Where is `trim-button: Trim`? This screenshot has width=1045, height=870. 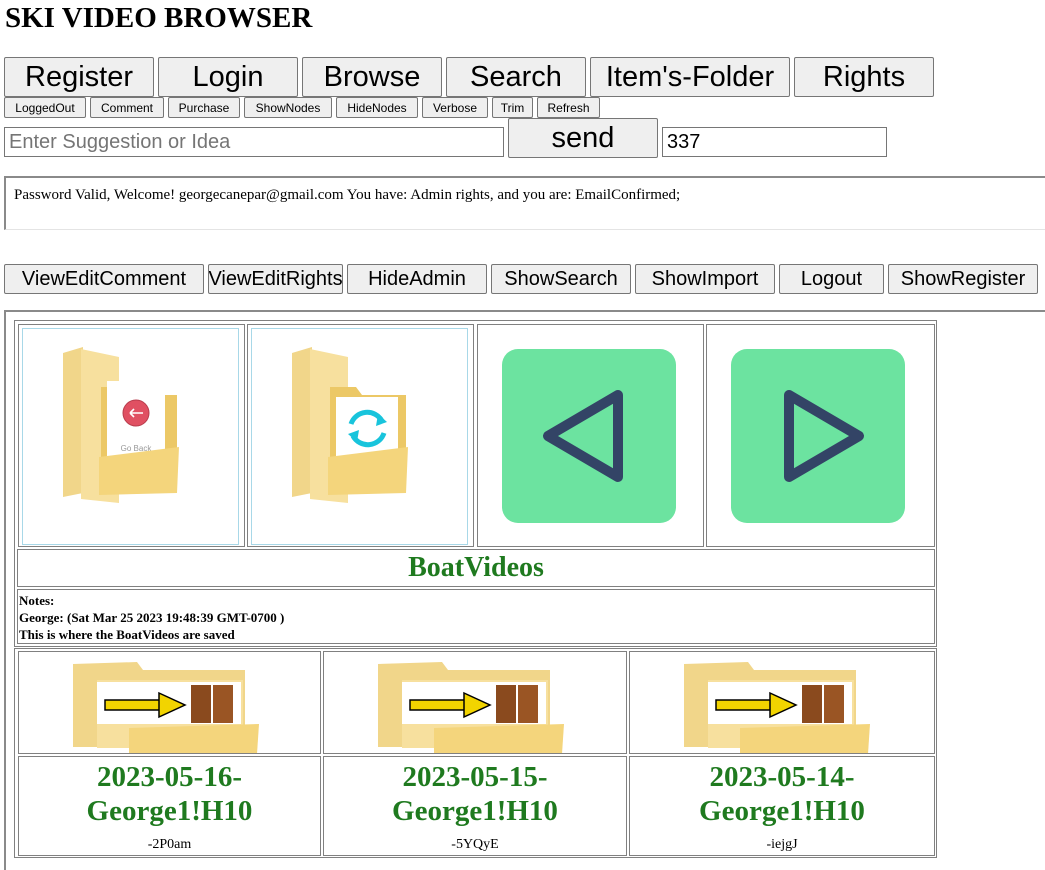 trim-button: Trim is located at coordinates (512, 107).